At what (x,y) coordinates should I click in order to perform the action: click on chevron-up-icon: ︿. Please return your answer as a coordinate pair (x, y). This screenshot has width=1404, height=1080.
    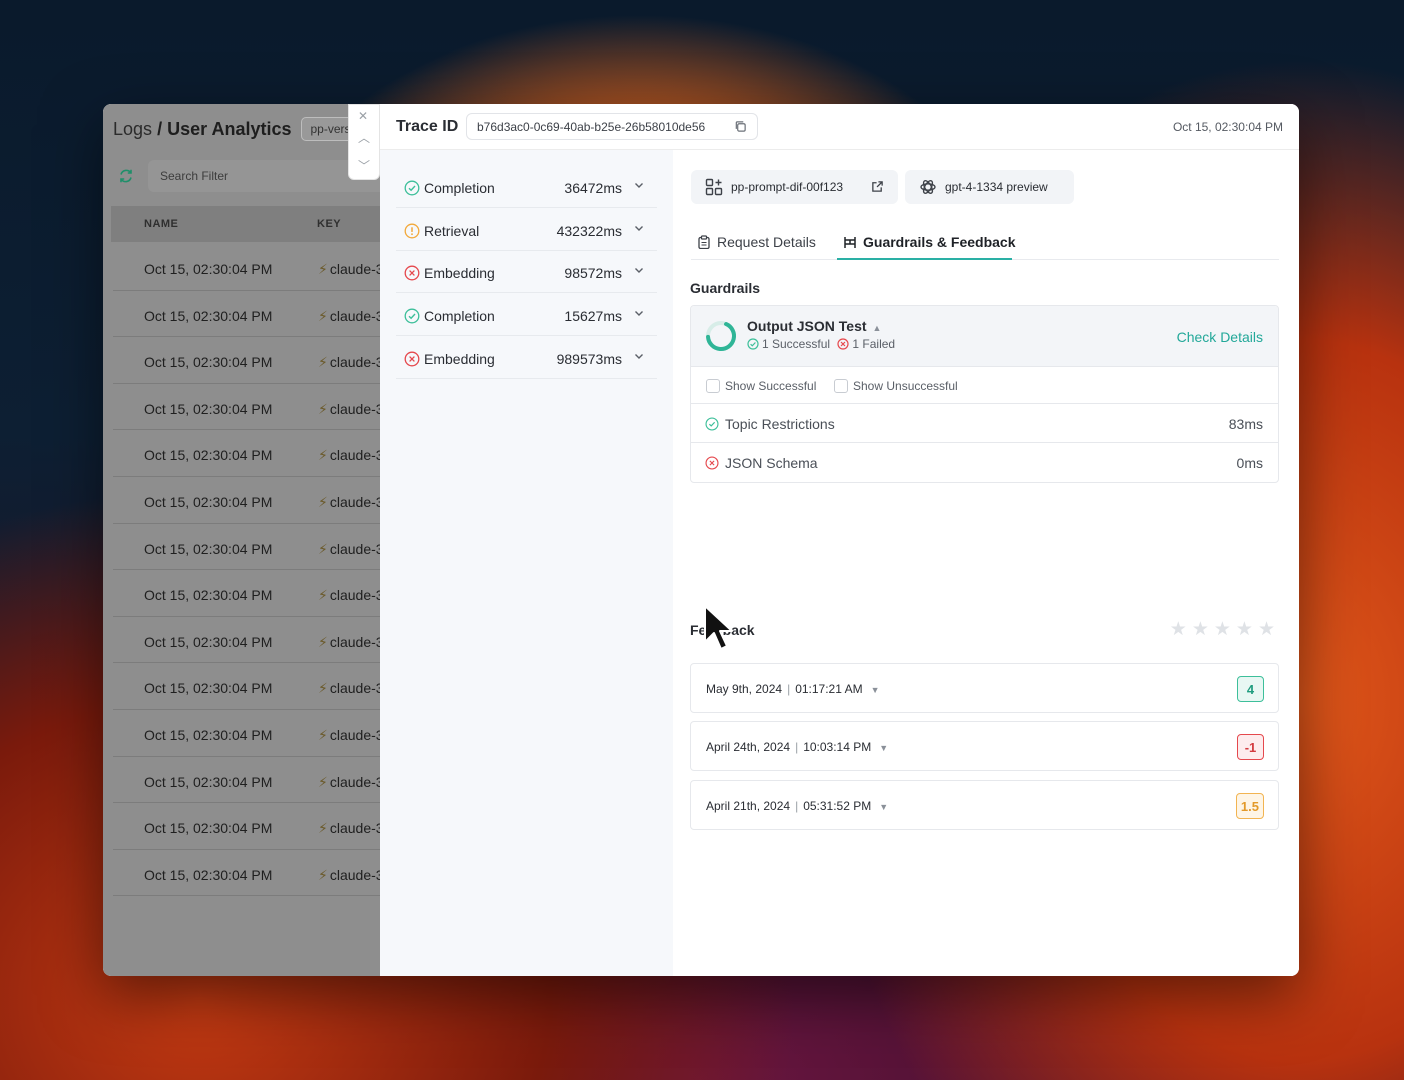
    Looking at the image, I should click on (364, 137).